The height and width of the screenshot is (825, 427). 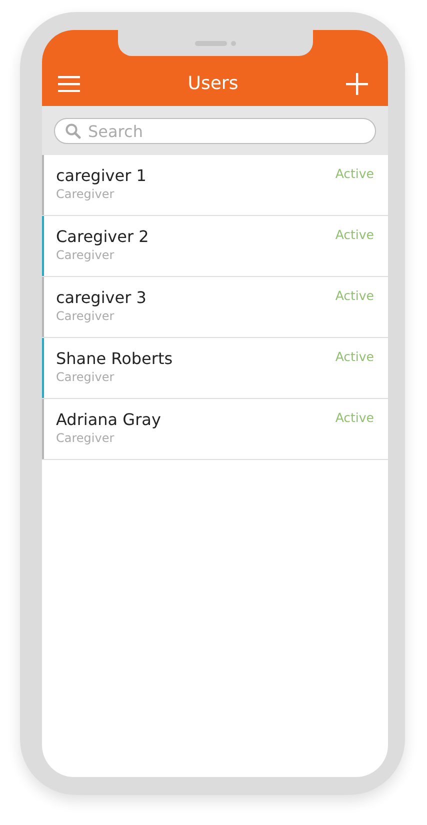 What do you see at coordinates (213, 84) in the screenshot?
I see `screen-title: Users` at bounding box center [213, 84].